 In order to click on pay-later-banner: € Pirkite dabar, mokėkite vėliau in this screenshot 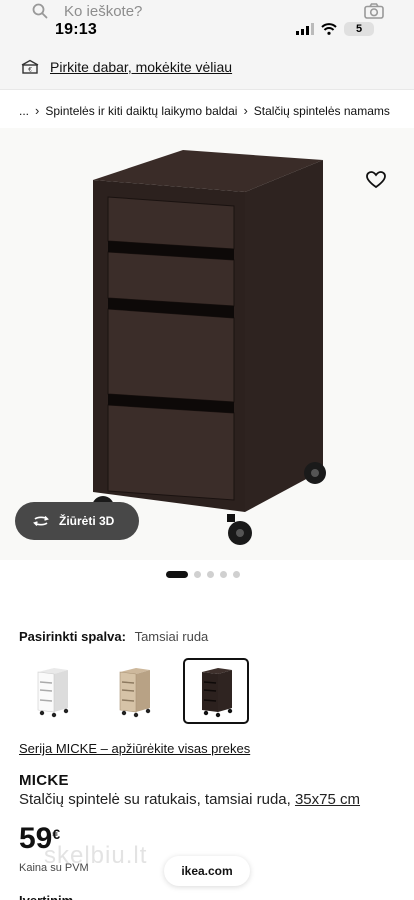, I will do `click(207, 67)`.